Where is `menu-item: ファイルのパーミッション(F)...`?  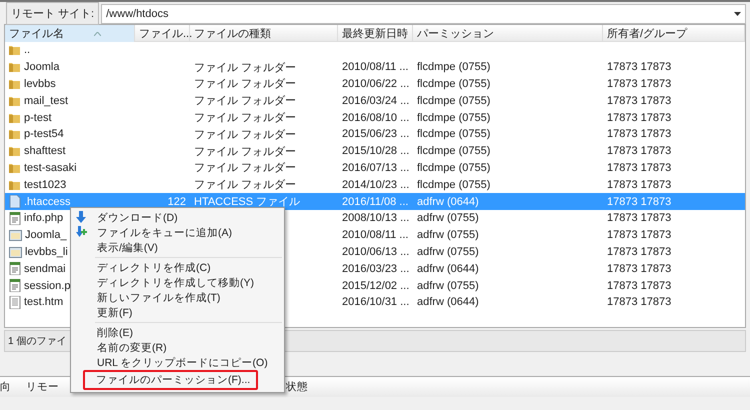
menu-item: ファイルのパーミッション(F)... is located at coordinates (170, 380).